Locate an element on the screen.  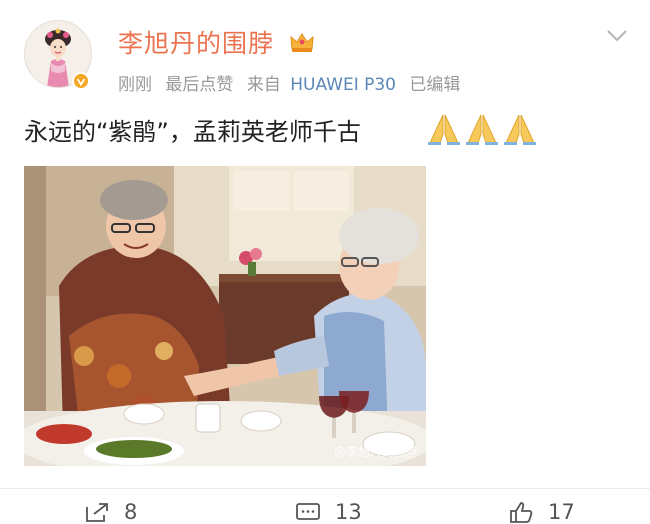
username: 李旭丹的围脖 is located at coordinates (196, 42).